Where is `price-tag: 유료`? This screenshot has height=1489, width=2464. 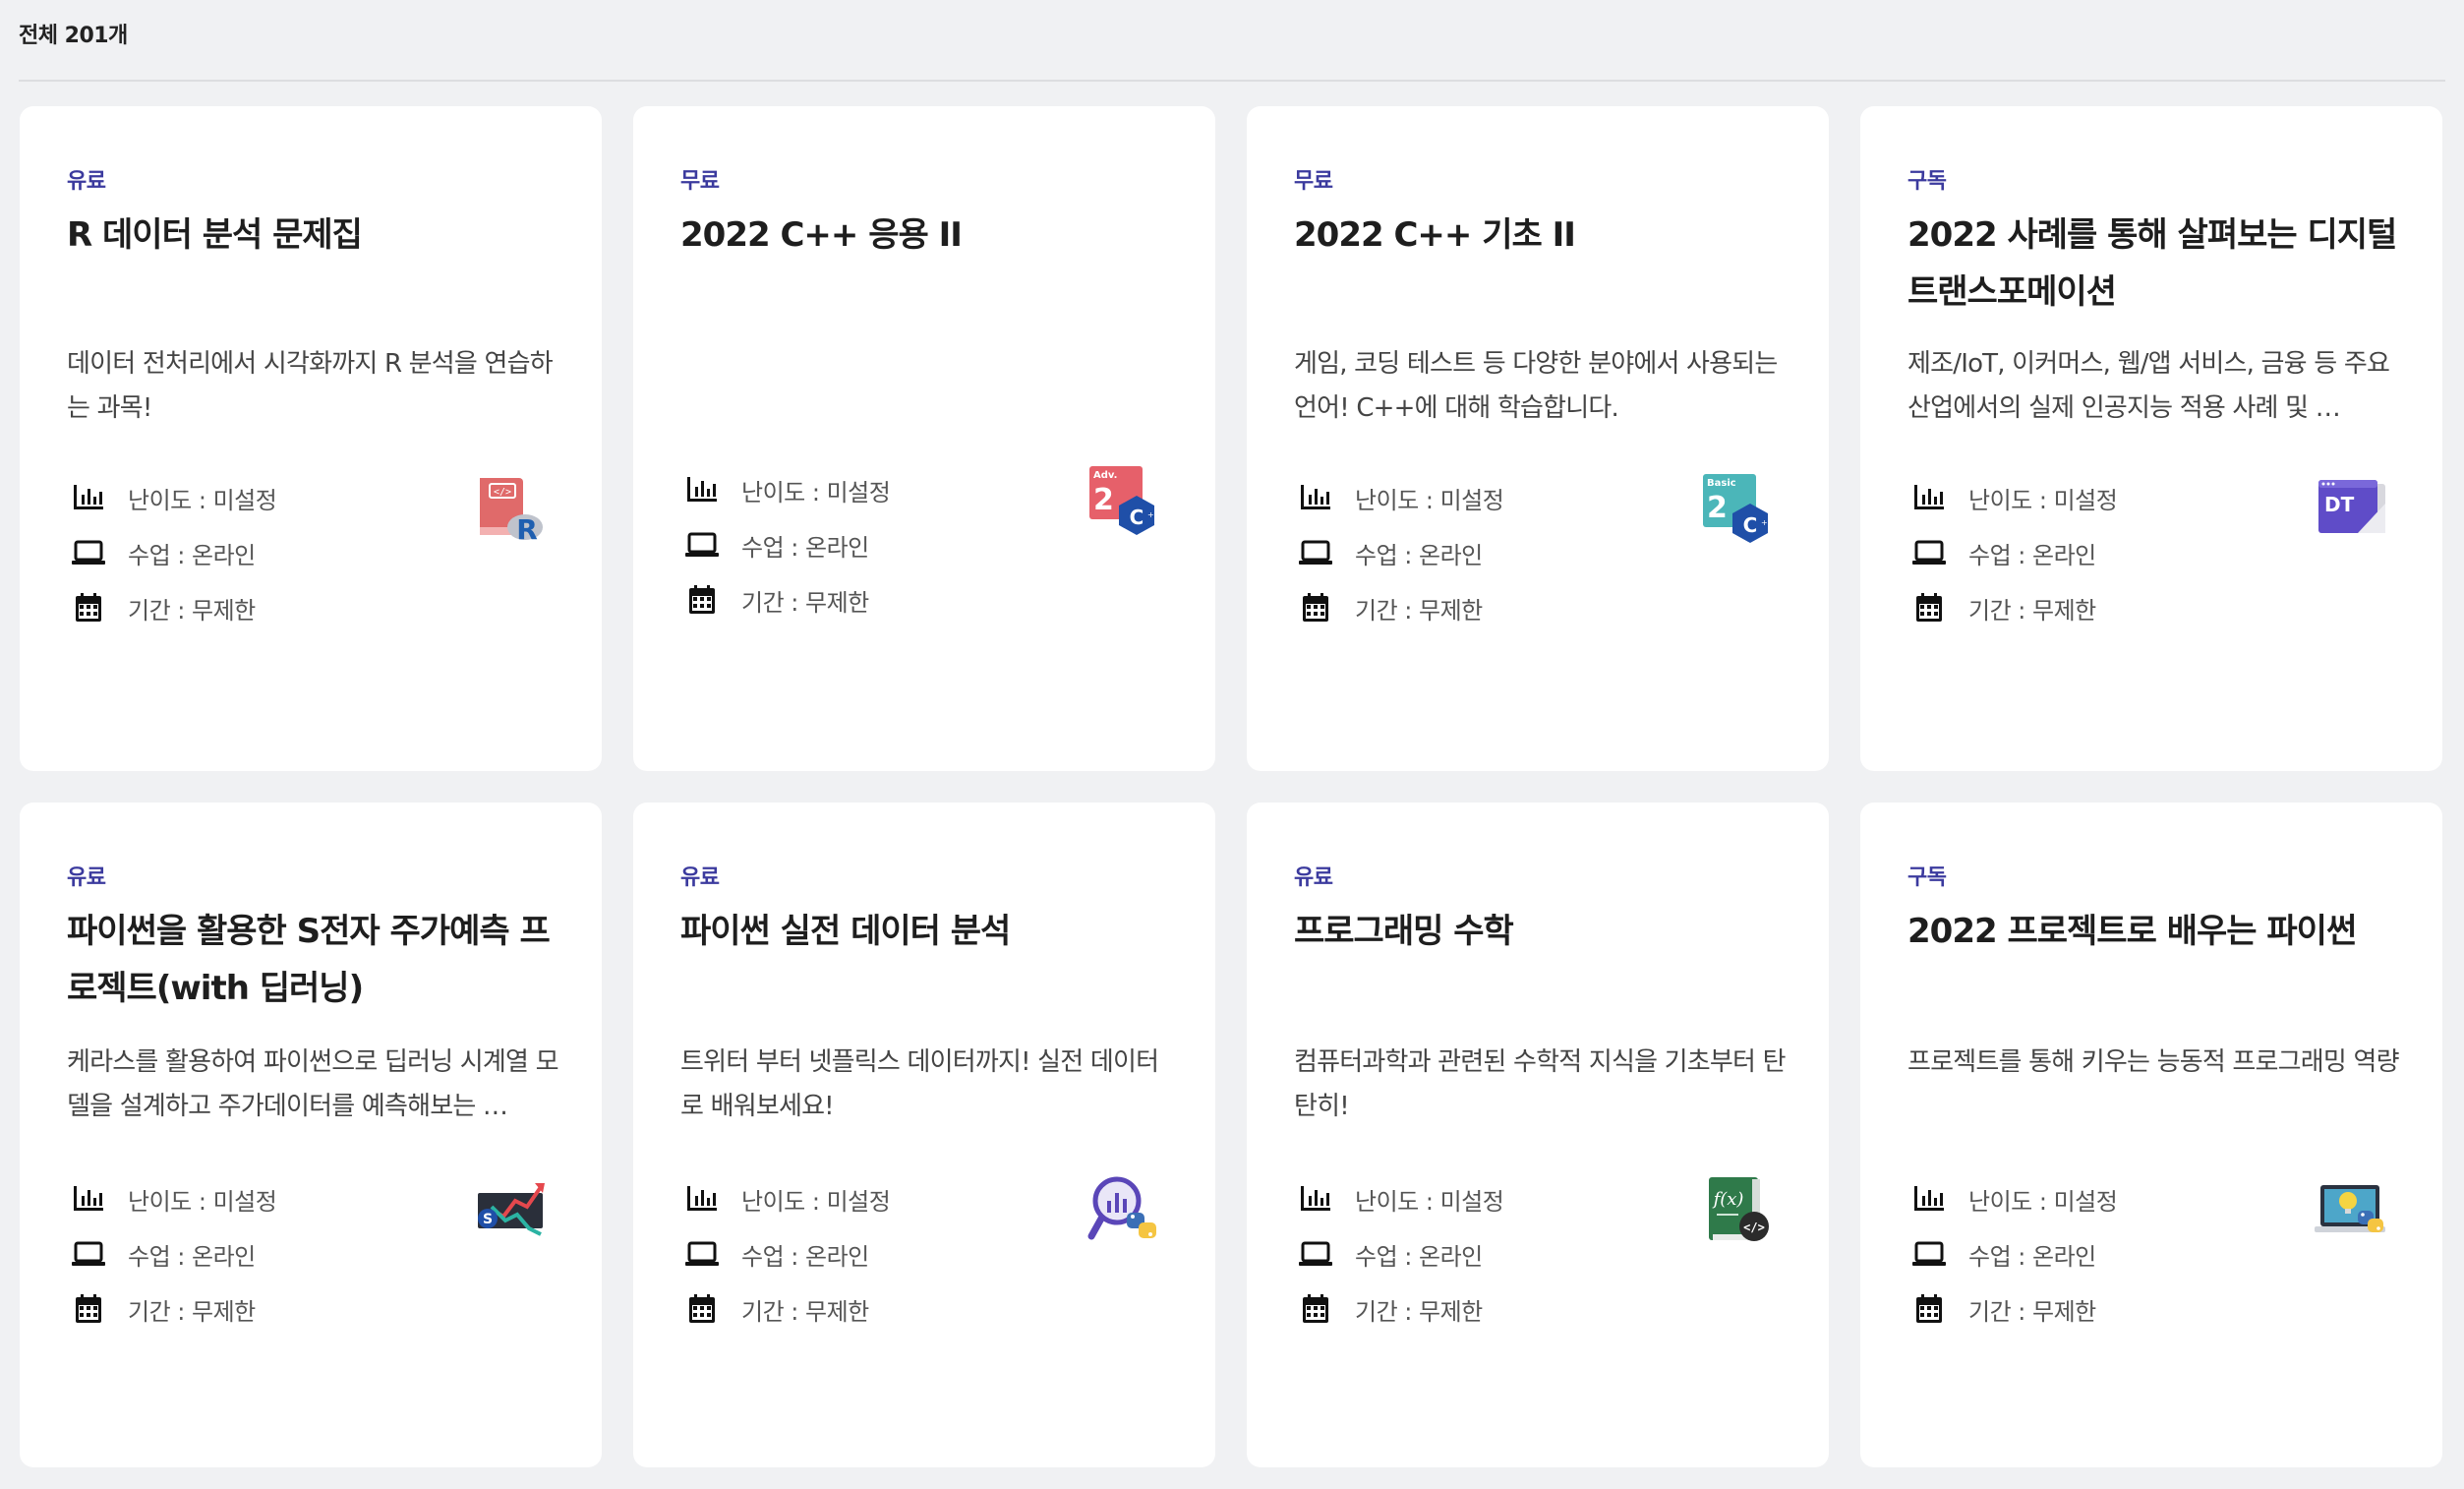
price-tag: 유료 is located at coordinates (86, 877).